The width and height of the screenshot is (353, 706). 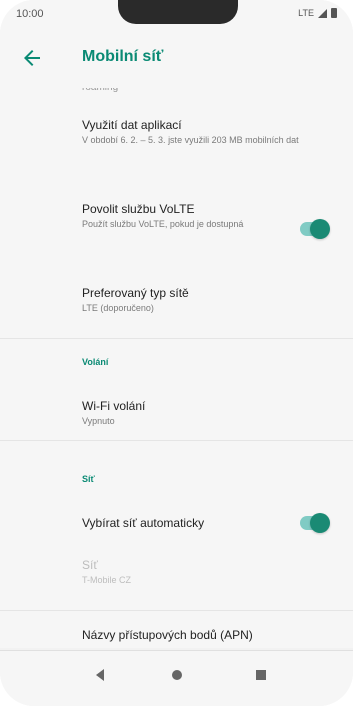 I want to click on clipped-previous-item: roaming, so click(x=100, y=90).